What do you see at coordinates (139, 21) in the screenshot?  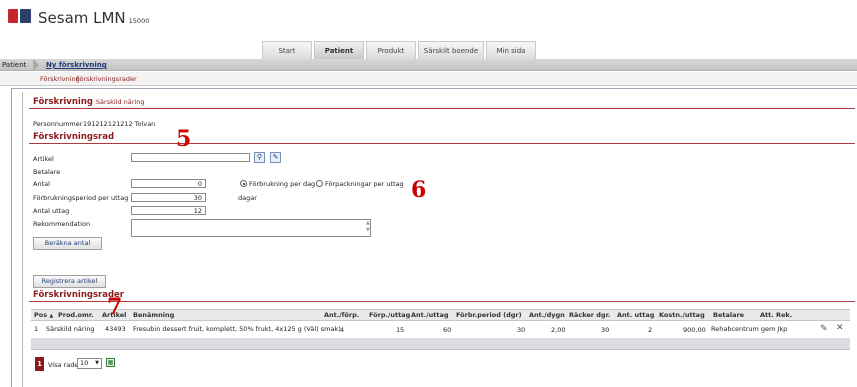 I see `app-number: 15000` at bounding box center [139, 21].